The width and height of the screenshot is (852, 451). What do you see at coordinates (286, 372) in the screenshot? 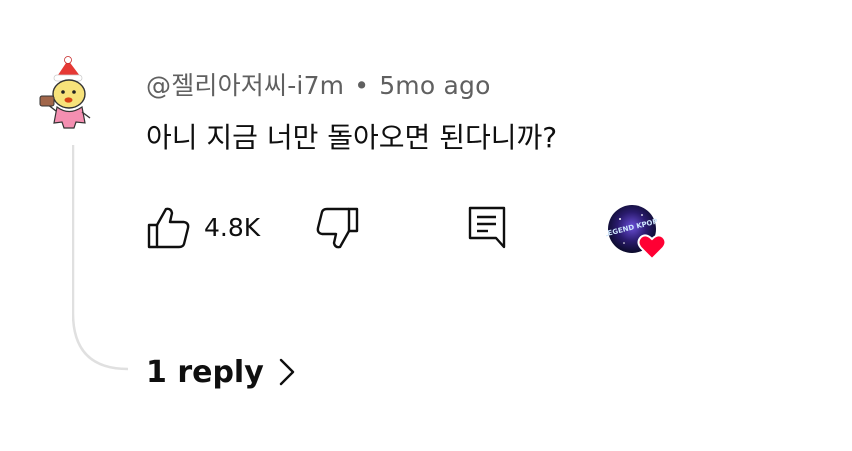
I see `chevron-right-icon` at bounding box center [286, 372].